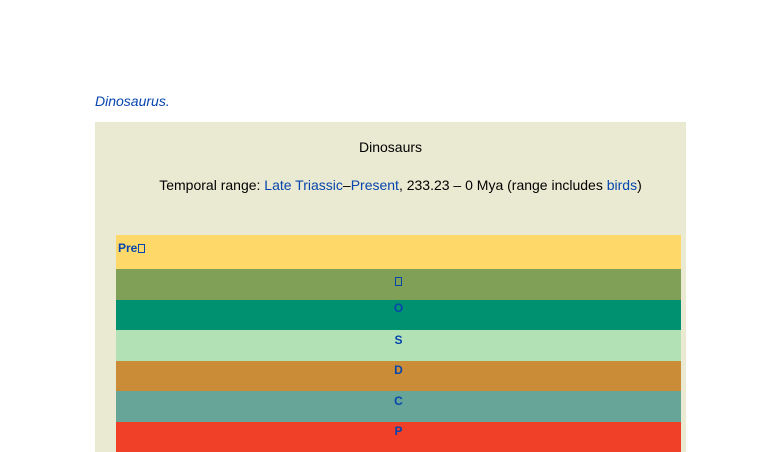  What do you see at coordinates (212, 185) in the screenshot?
I see `range-label: Temporal range:` at bounding box center [212, 185].